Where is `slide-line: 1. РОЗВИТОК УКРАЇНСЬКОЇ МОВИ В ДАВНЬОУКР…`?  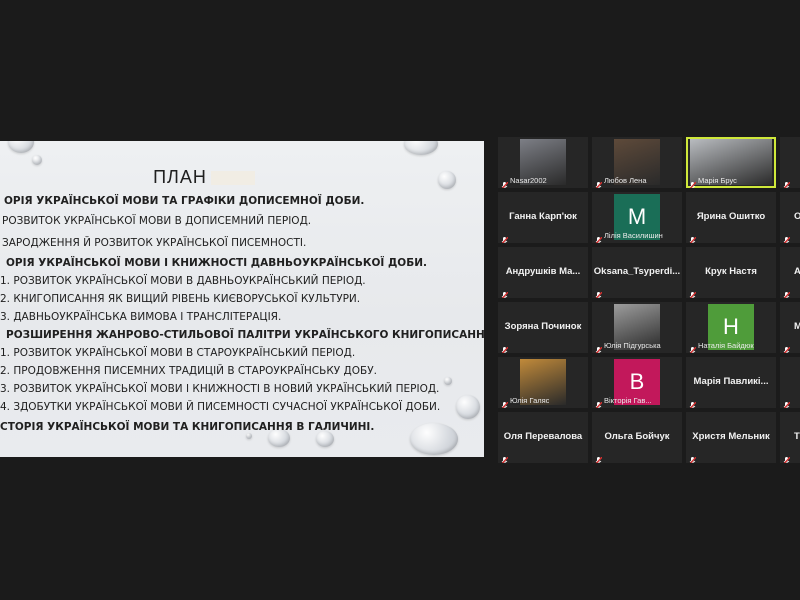 slide-line: 1. РОЗВИТОК УКРАЇНСЬКОЇ МОВИ В ДАВНЬОУКР… is located at coordinates (183, 281).